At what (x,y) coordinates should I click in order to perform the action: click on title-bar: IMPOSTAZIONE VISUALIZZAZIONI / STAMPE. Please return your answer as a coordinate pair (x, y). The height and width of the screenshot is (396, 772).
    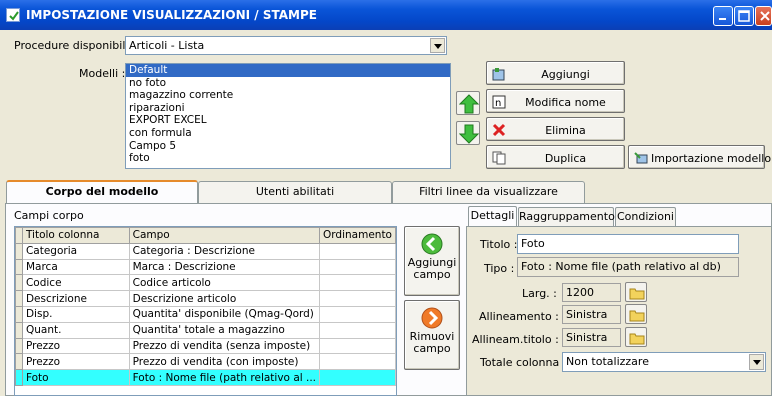
    Looking at the image, I should click on (386, 15).